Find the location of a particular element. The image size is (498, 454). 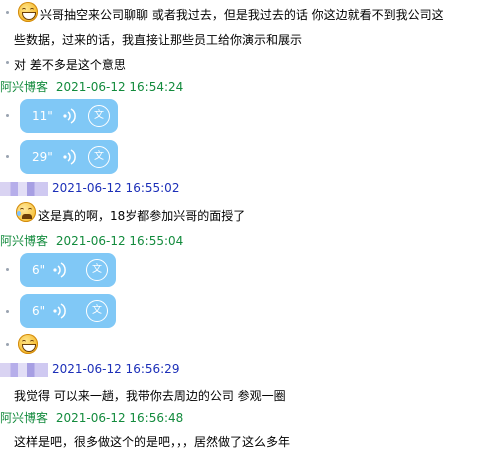

message-text: 这样是吧，很多做这个的是吧，，，居然做了这么多年 is located at coordinates (152, 442).